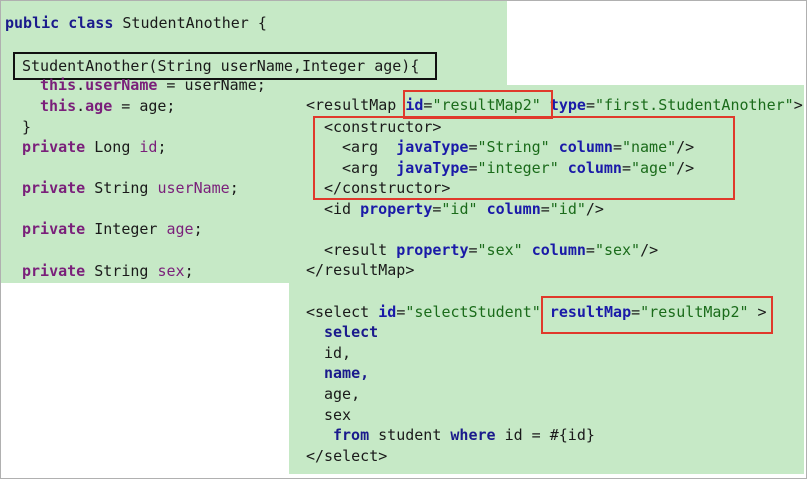  What do you see at coordinates (464, 435) in the screenshot?
I see `sql-from-line: from student where id = #{id}` at bounding box center [464, 435].